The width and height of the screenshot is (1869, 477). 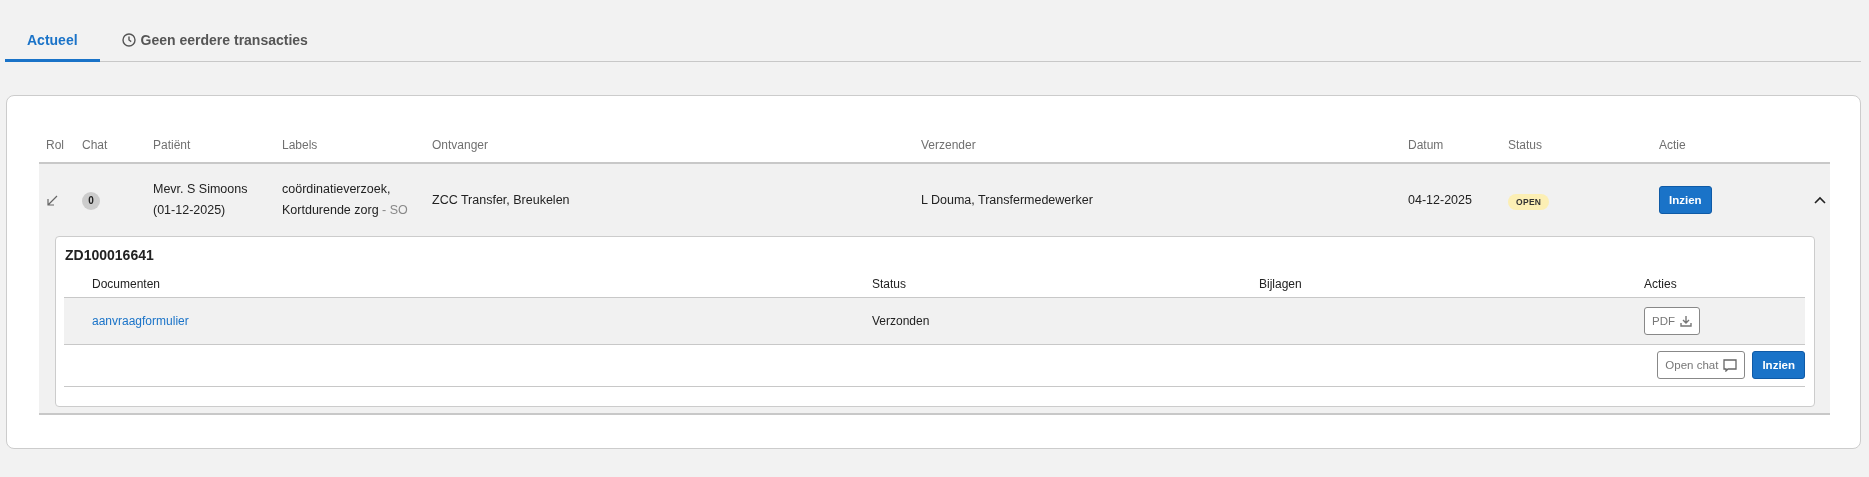 What do you see at coordinates (91, 200) in the screenshot?
I see `chat-count: 0` at bounding box center [91, 200].